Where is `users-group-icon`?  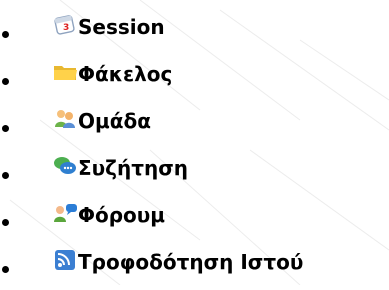 users-group-icon is located at coordinates (65, 119).